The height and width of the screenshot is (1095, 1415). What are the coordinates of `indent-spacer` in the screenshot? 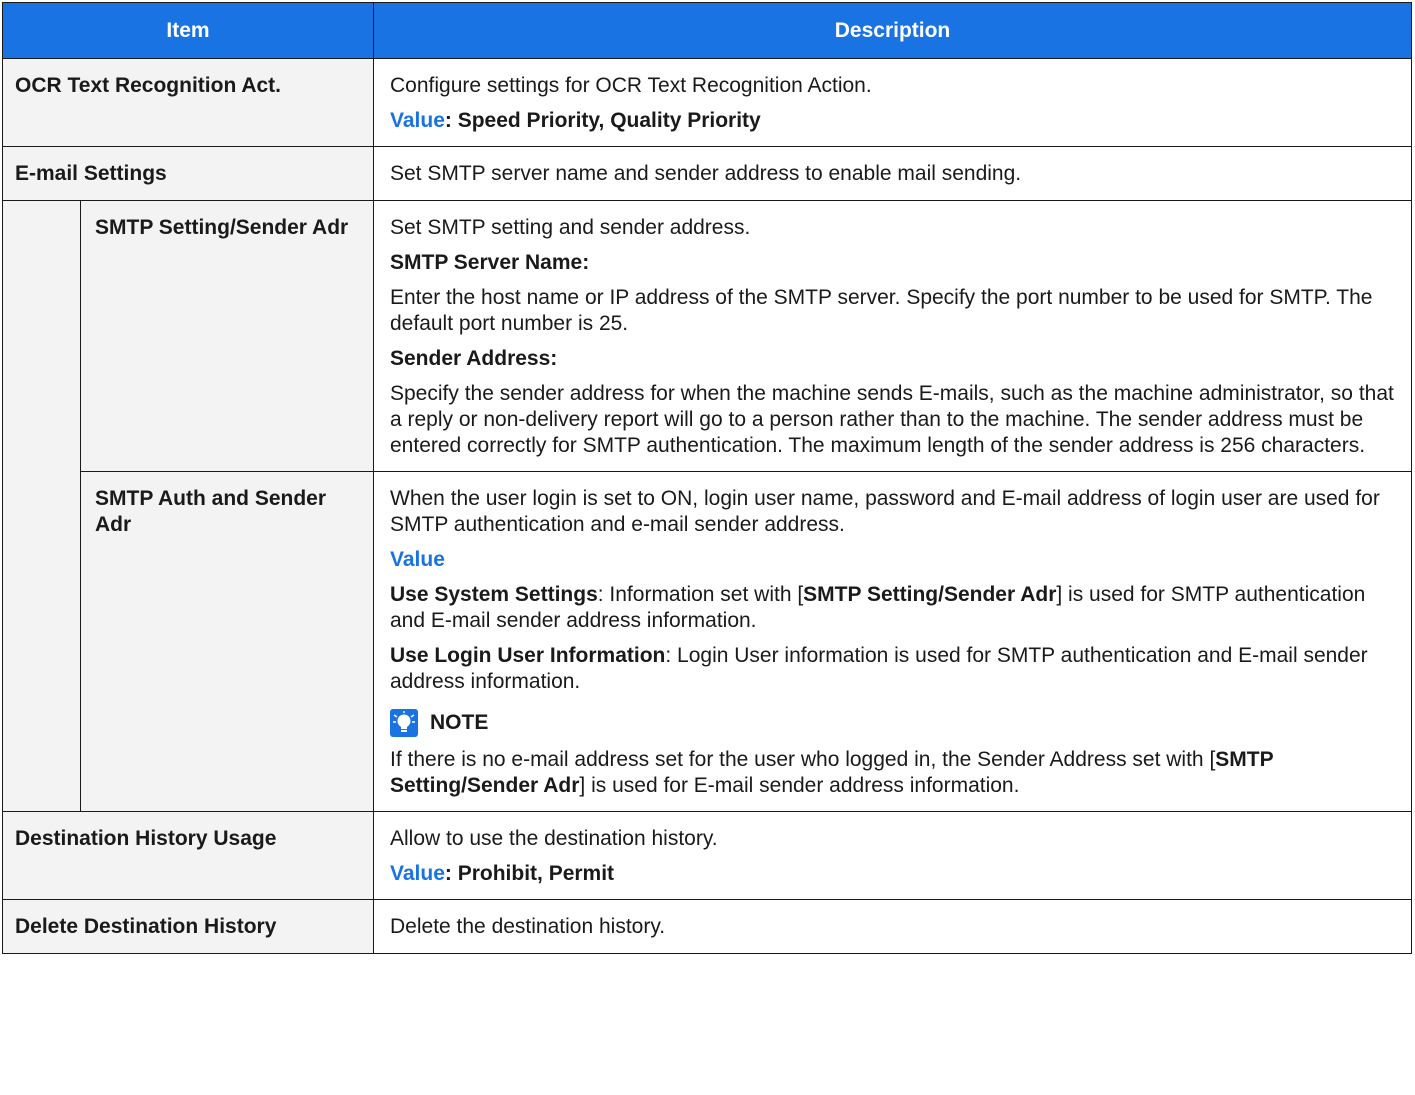 It's located at (41, 506).